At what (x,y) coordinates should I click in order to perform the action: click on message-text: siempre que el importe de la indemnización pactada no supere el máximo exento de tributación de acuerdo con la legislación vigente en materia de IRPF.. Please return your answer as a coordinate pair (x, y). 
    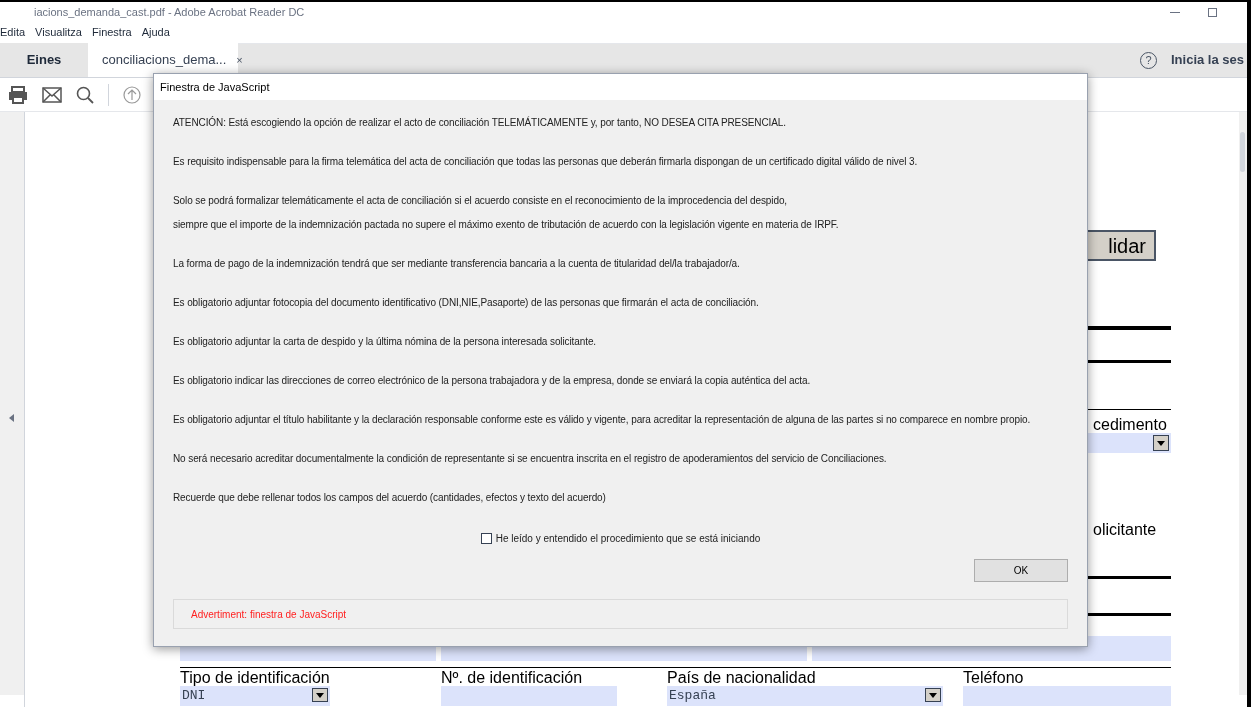
    Looking at the image, I should click on (506, 224).